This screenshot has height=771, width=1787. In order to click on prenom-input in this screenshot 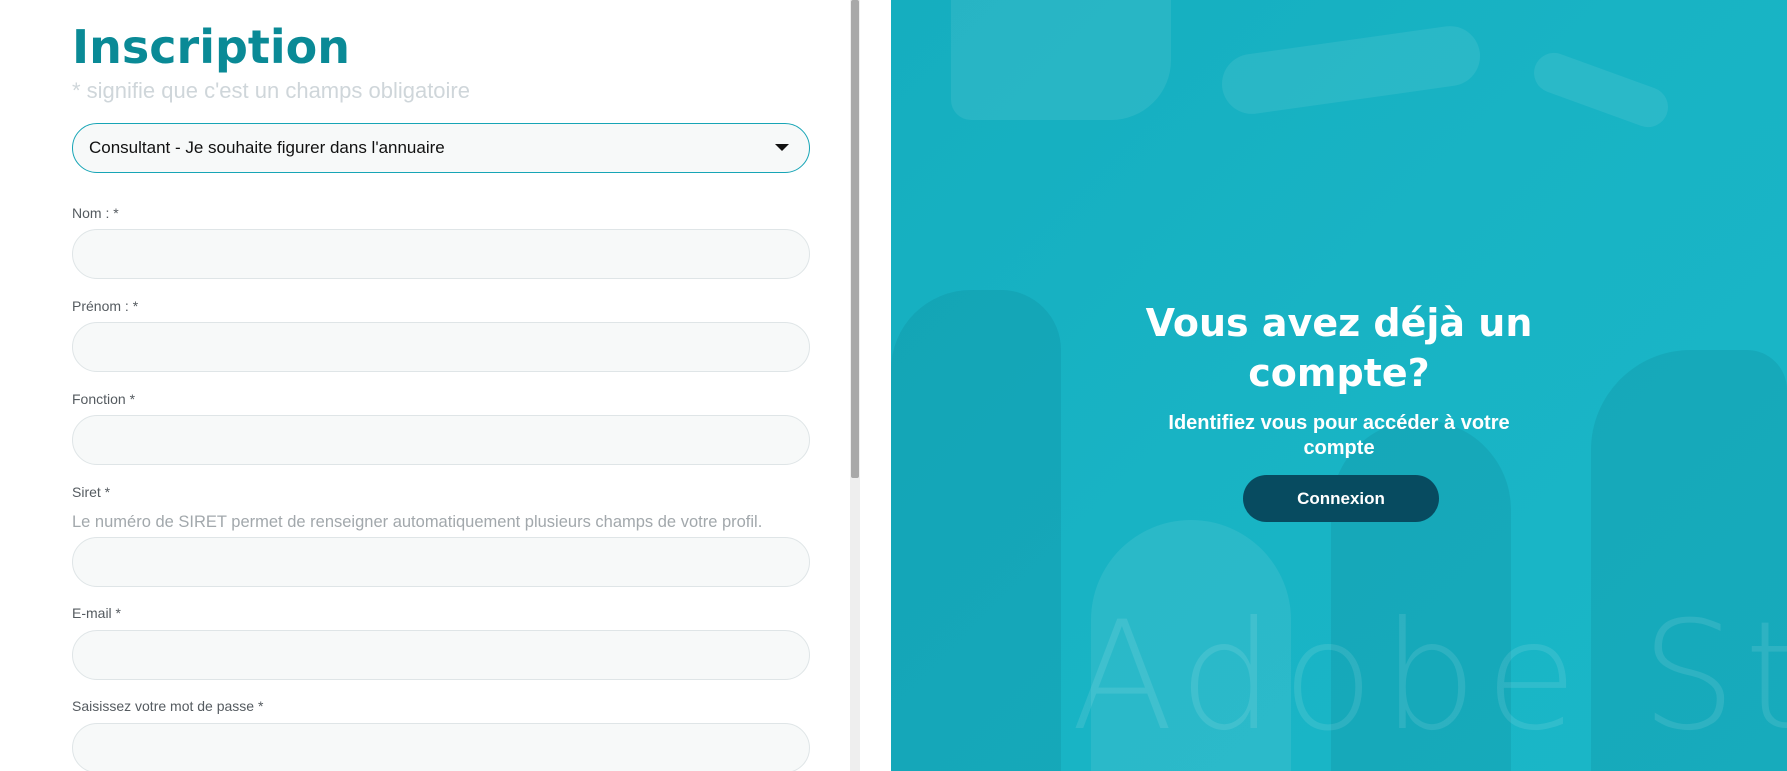, I will do `click(441, 347)`.